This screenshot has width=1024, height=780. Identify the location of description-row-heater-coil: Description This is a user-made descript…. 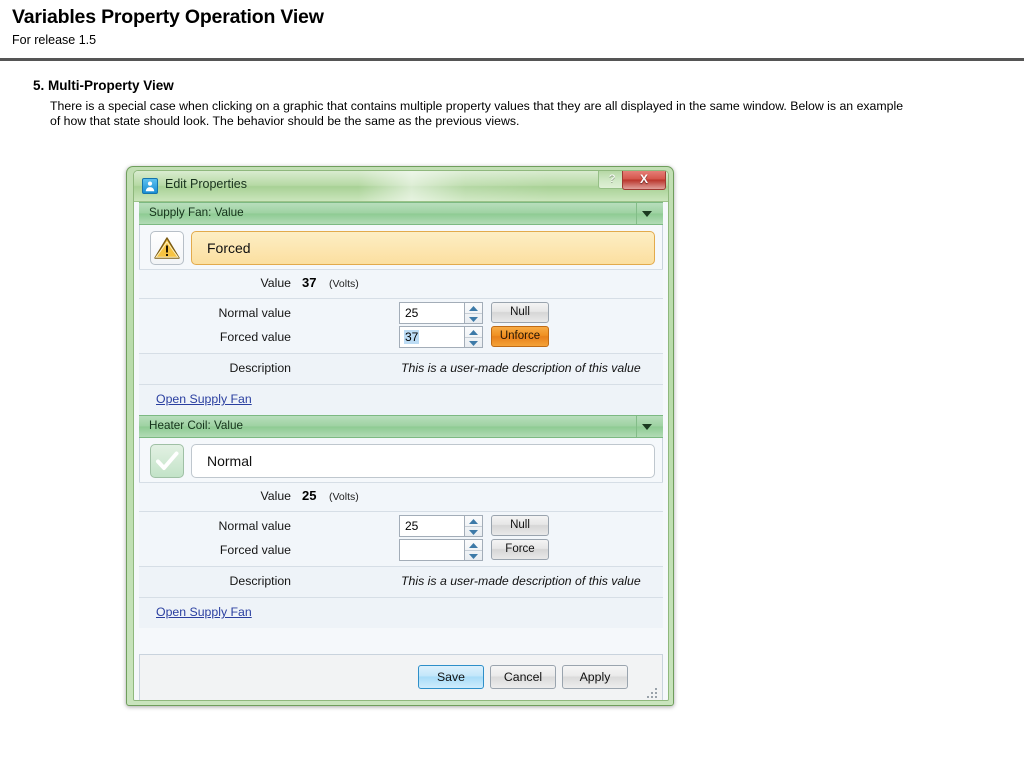
(401, 582).